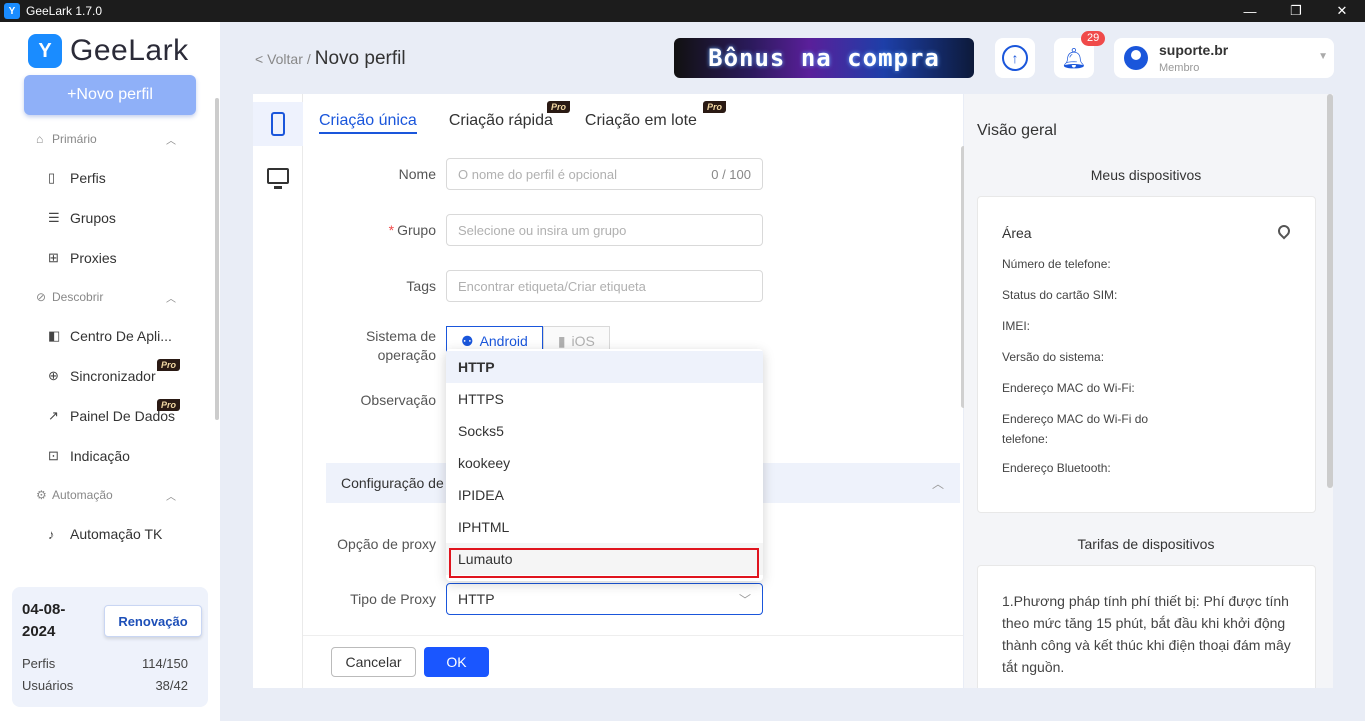  I want to click on user-menu: suporte.br Membro ▼, so click(1224, 58).